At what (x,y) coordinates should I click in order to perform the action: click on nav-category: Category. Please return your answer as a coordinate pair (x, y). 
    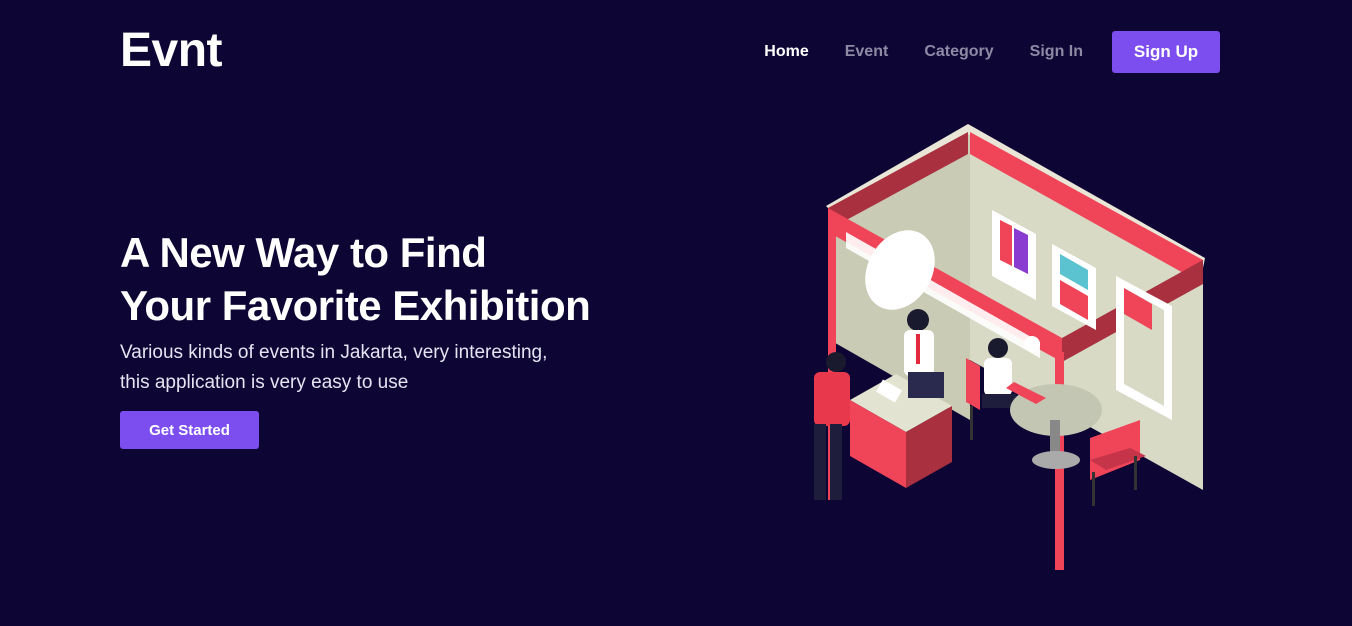
    Looking at the image, I should click on (958, 52).